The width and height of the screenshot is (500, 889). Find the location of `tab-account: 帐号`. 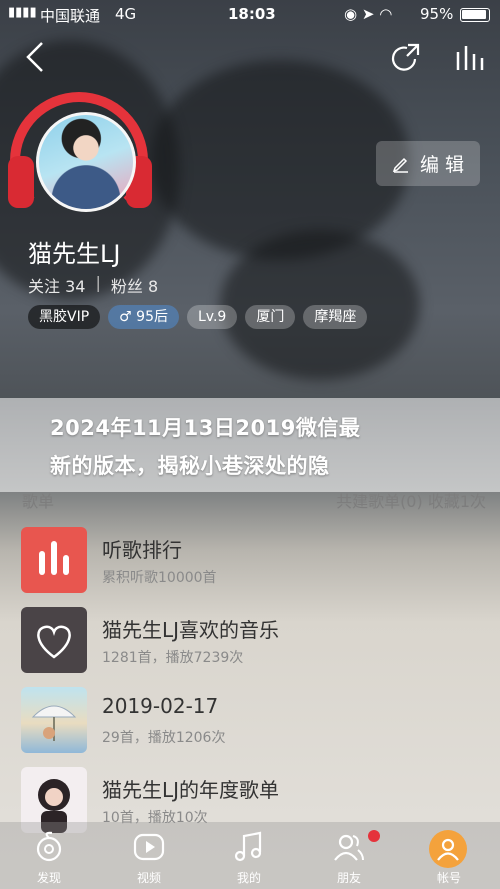

tab-account: 帐号 is located at coordinates (449, 855).